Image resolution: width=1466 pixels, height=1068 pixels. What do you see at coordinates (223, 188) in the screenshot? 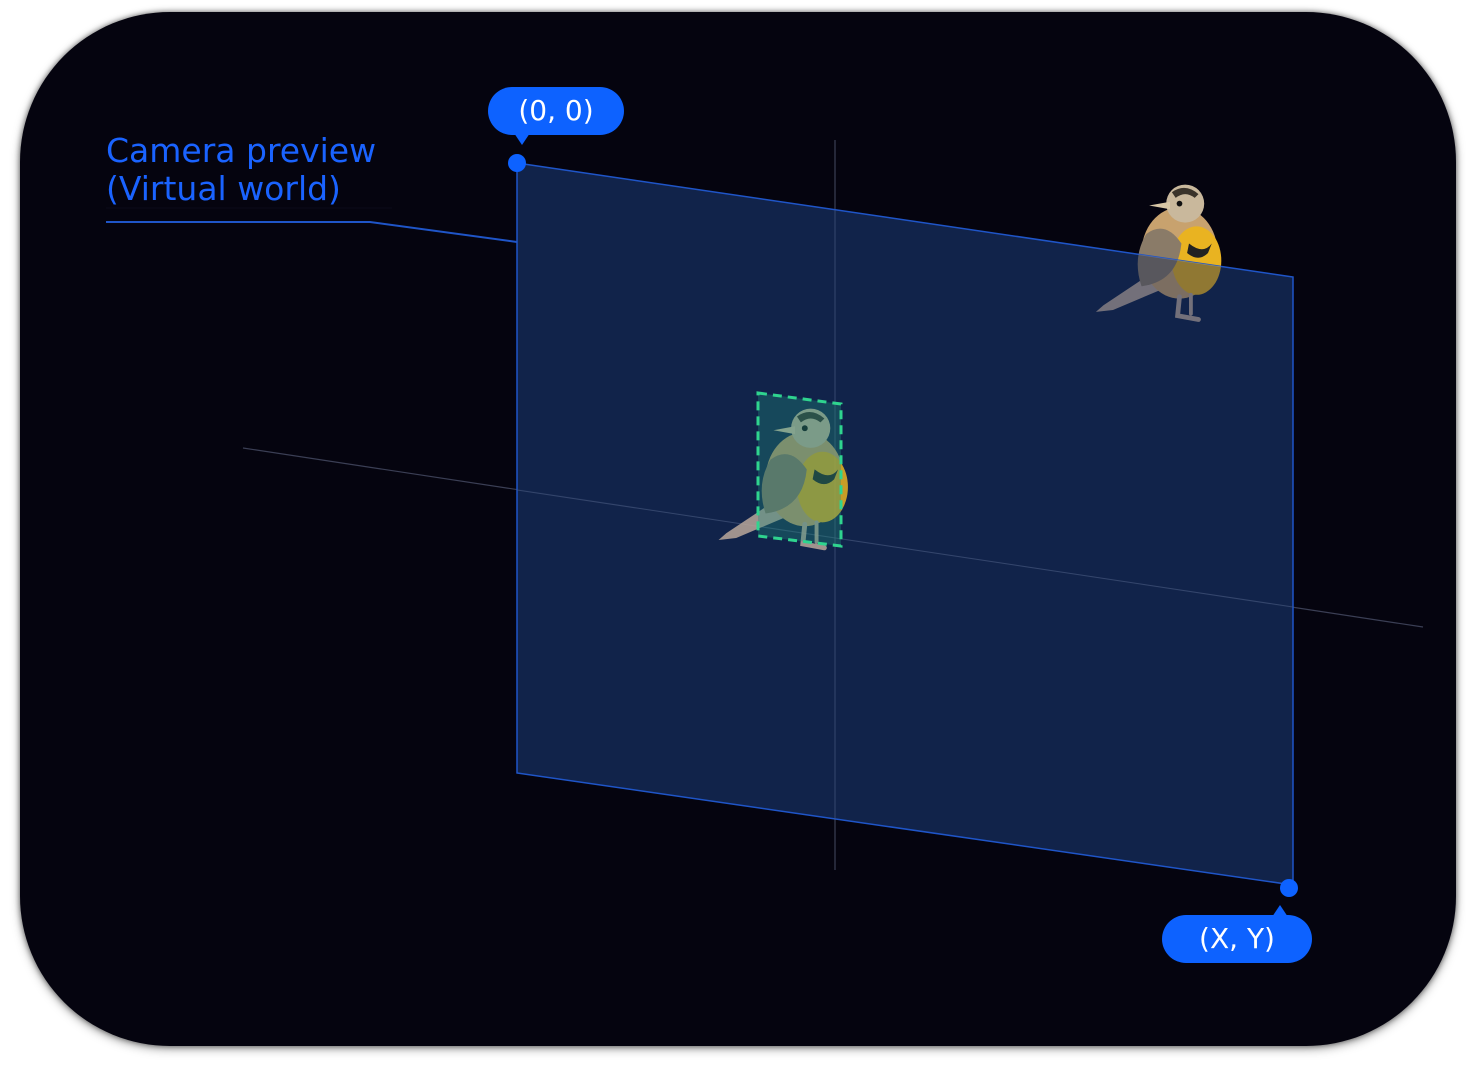
I see `virtual-world-label: (Virtual world)` at bounding box center [223, 188].